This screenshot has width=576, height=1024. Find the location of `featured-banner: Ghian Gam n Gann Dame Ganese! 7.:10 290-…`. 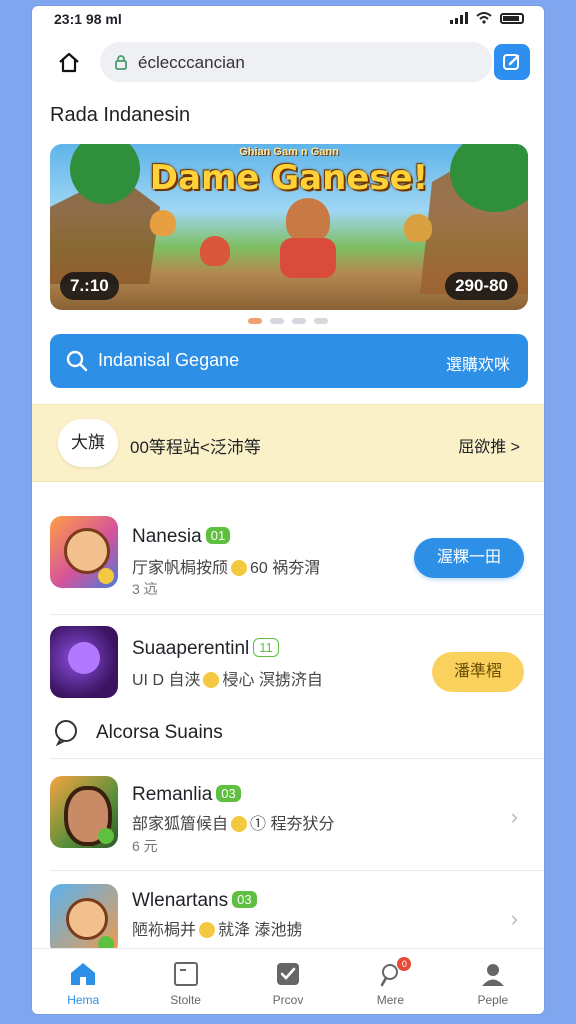

featured-banner: Ghian Gam n Gann Dame Ganese! 7.:10 290-… is located at coordinates (289, 227).